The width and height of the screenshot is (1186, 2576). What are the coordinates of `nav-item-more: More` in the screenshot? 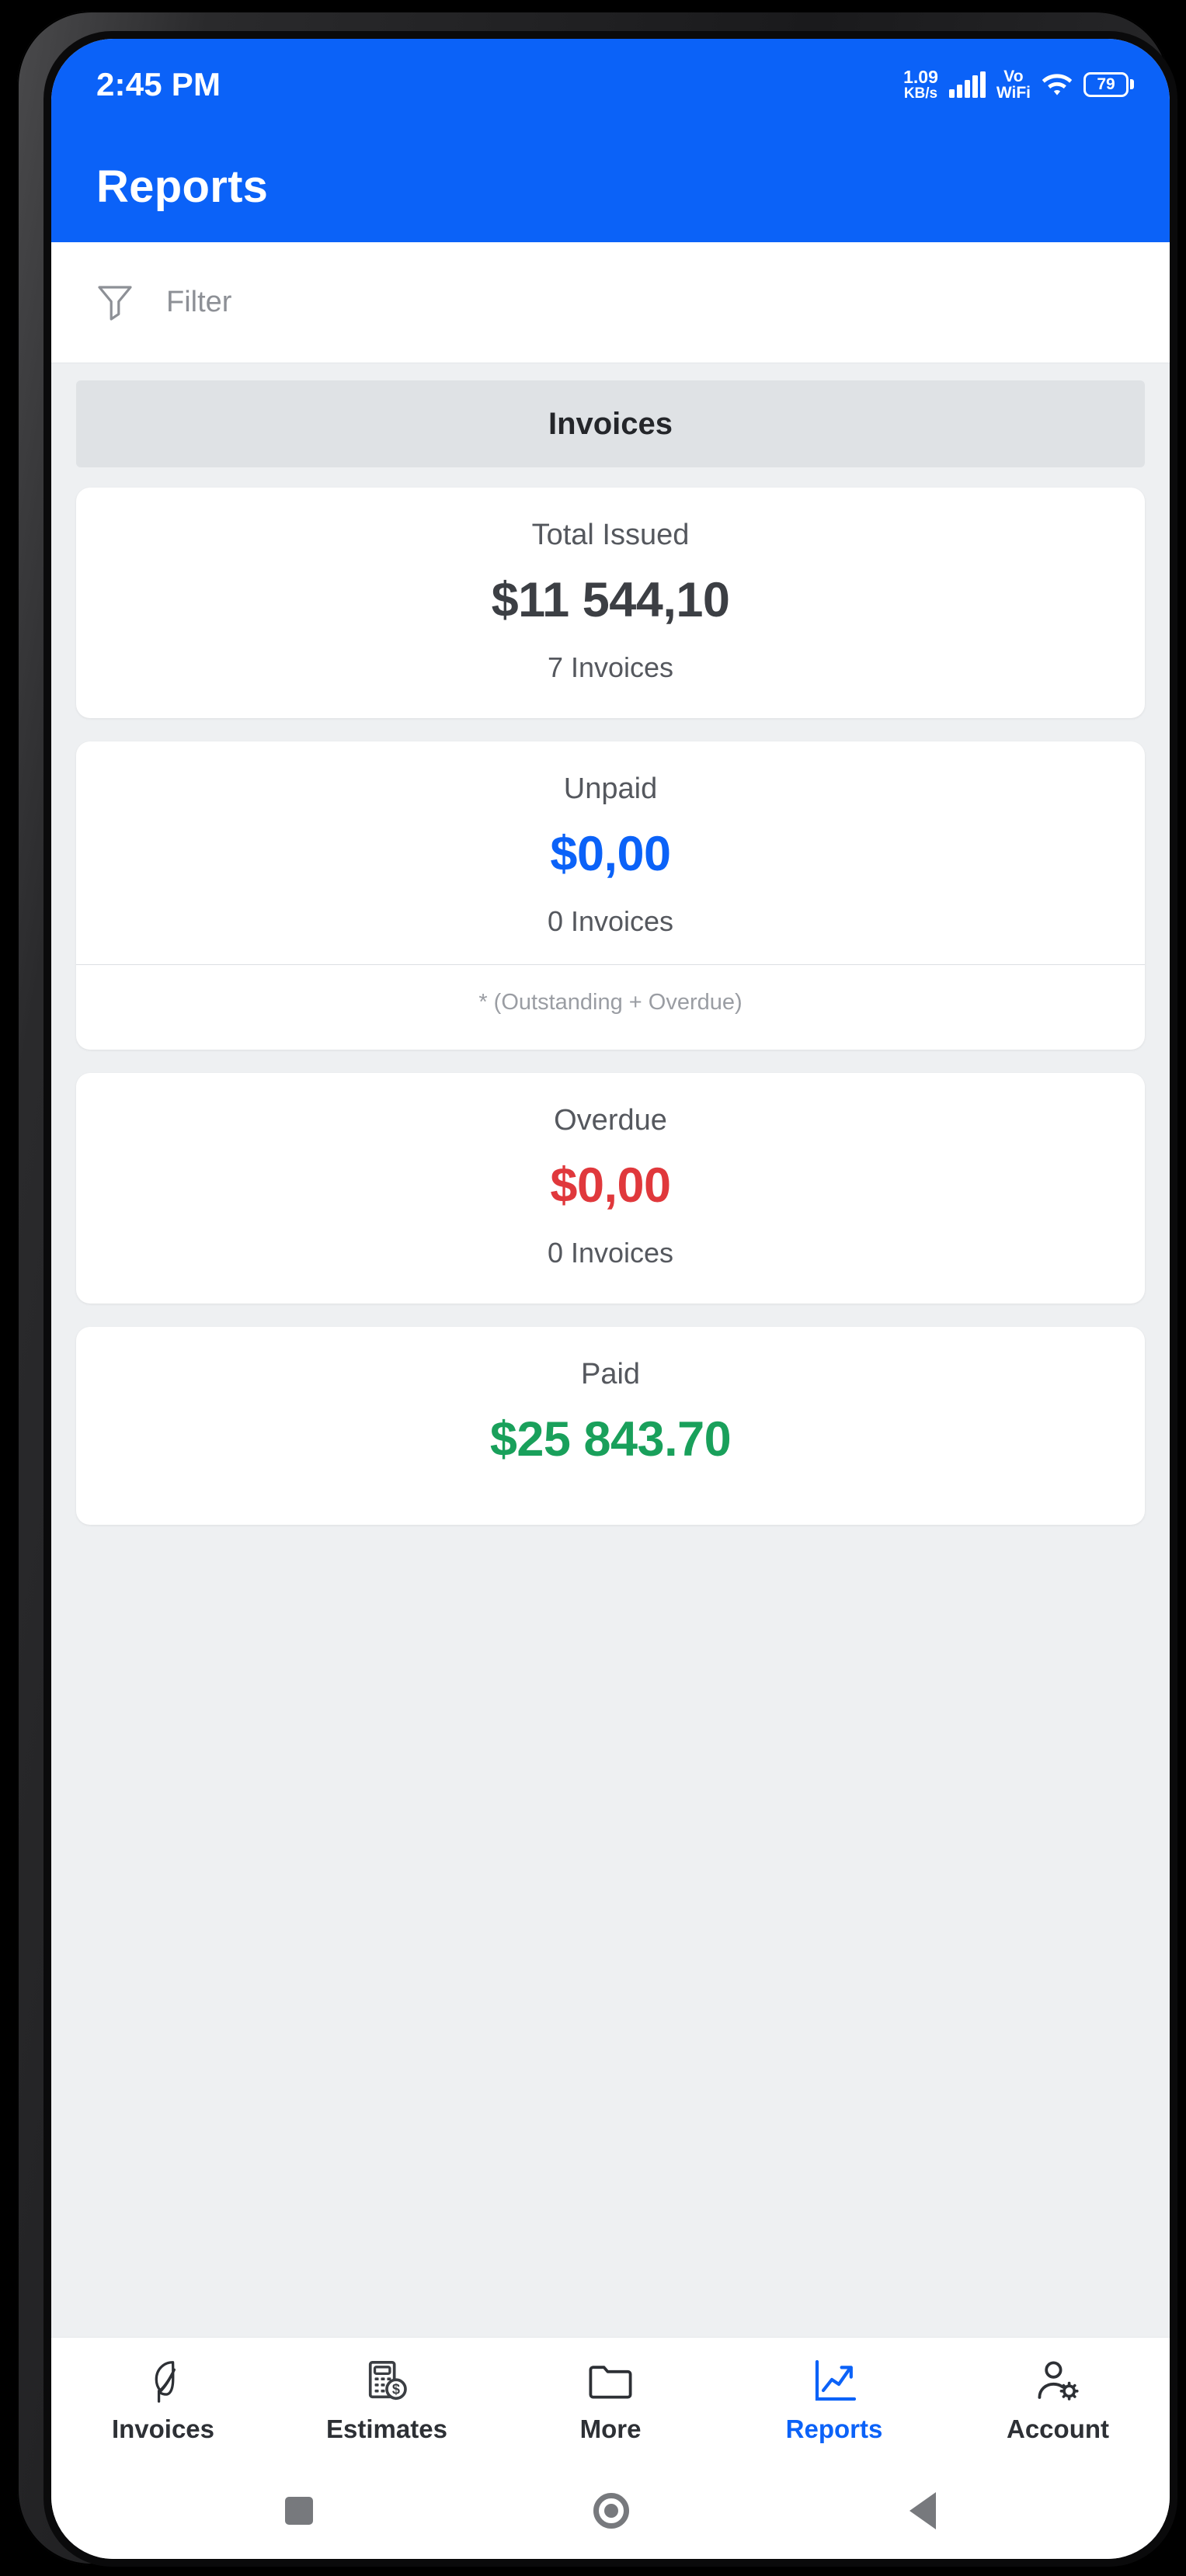 It's located at (610, 2400).